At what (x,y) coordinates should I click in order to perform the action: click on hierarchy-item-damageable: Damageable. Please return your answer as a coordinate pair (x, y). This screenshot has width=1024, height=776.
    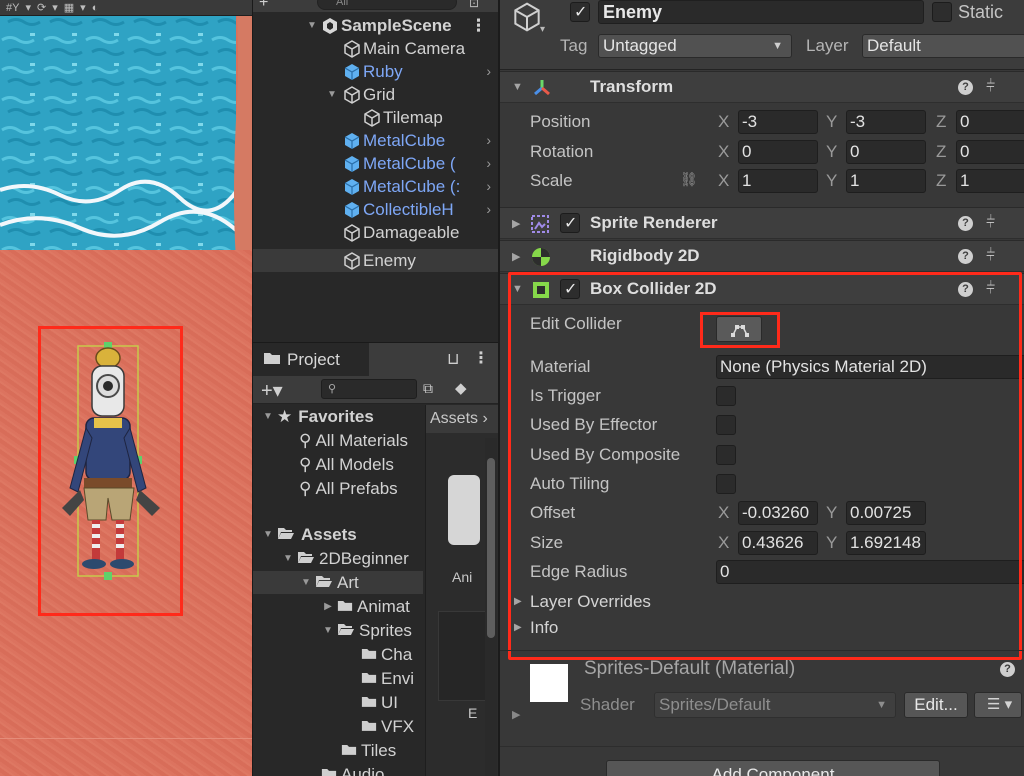
    Looking at the image, I should click on (376, 232).